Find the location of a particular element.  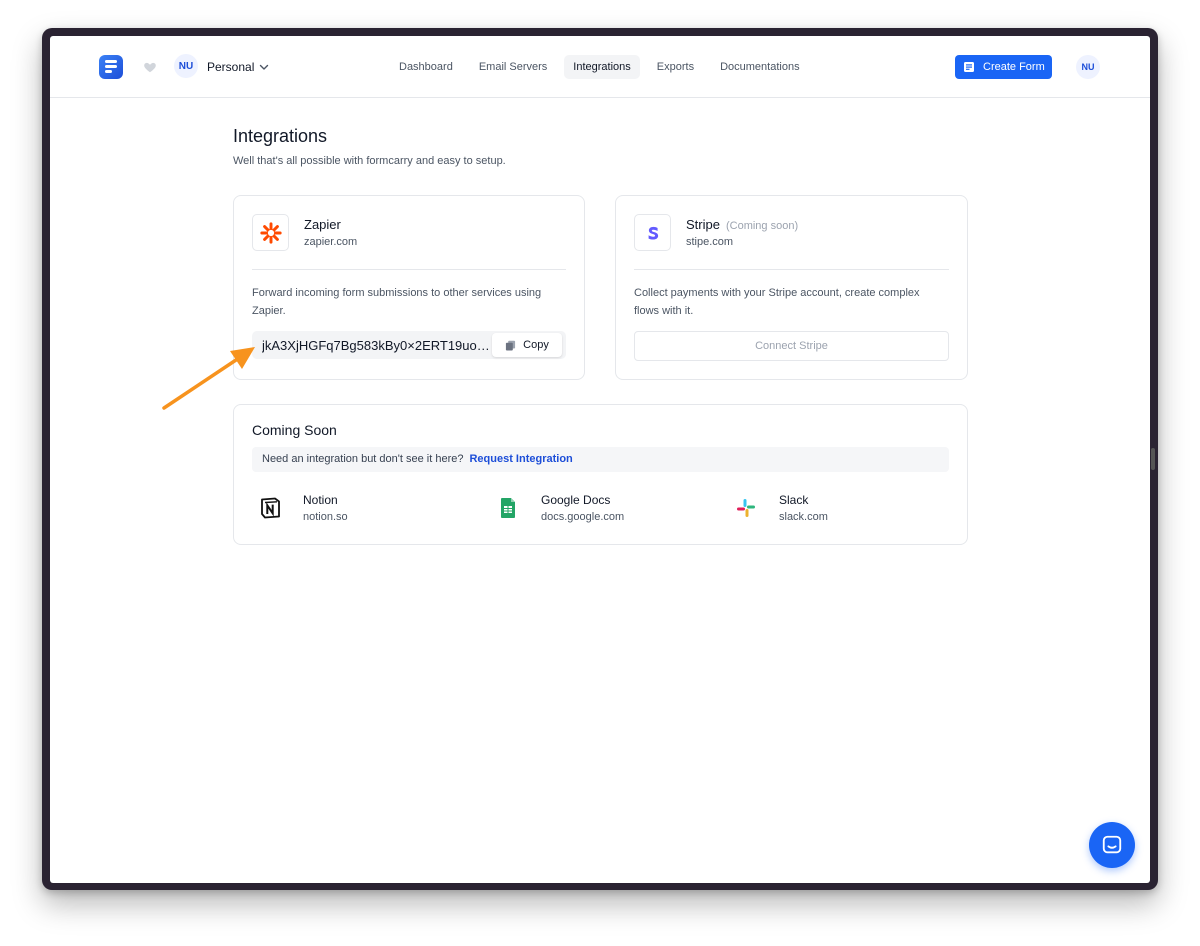

google-docs-url: docs.google.com is located at coordinates (583, 517).